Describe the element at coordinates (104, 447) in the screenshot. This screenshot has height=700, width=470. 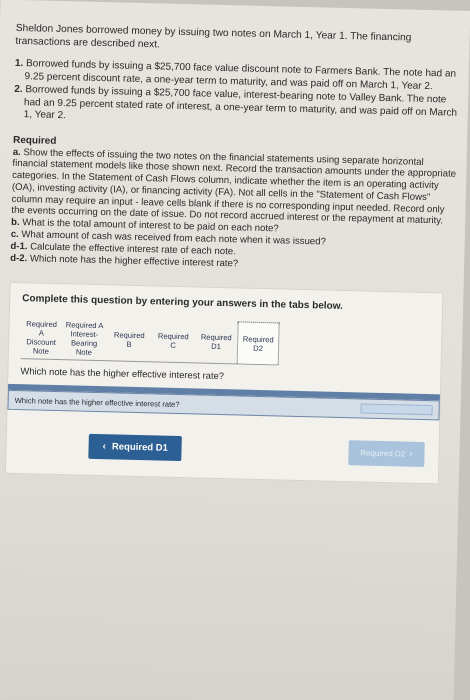
I see `chevron-left-icon: ‹` at that location.